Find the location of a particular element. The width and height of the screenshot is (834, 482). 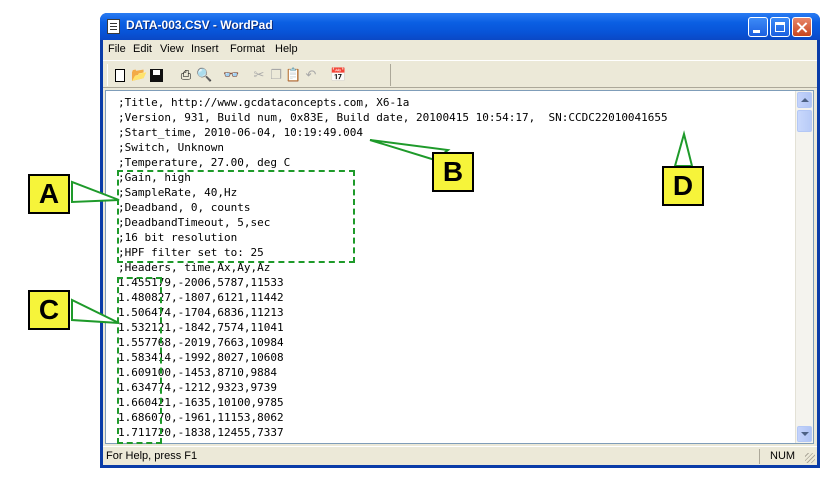

callout-b: B is located at coordinates (453, 172).